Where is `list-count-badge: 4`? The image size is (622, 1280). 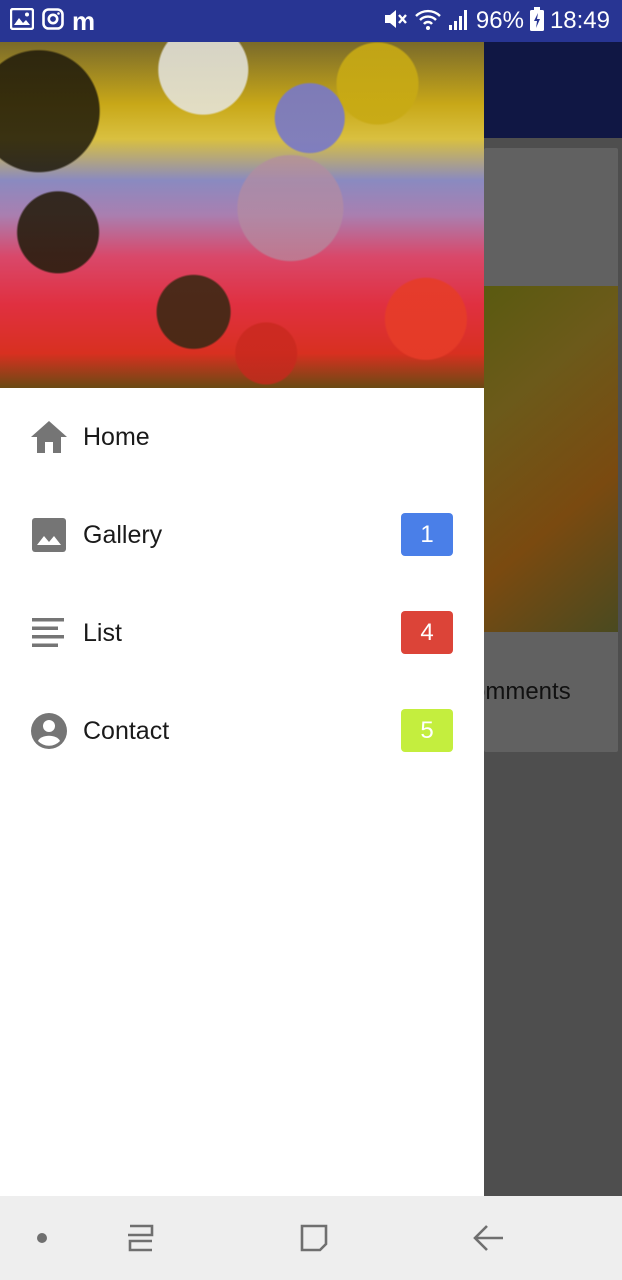 list-count-badge: 4 is located at coordinates (427, 632).